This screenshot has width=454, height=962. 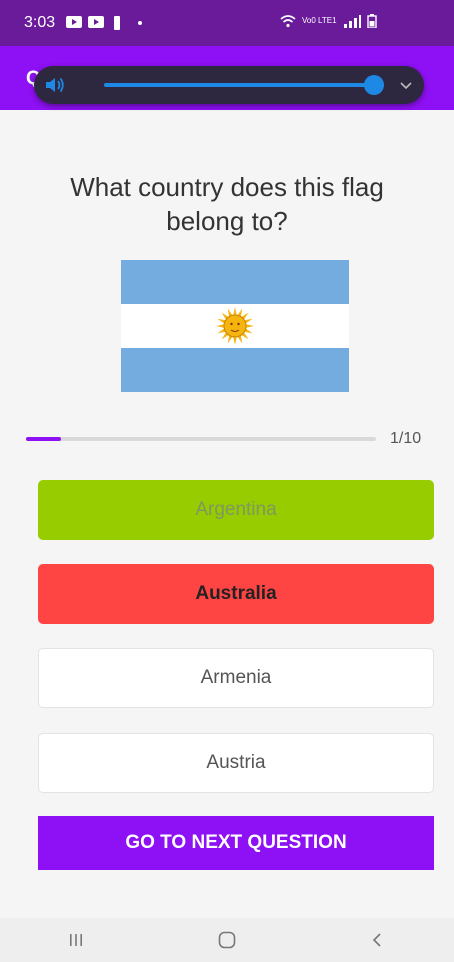 What do you see at coordinates (227, 204) in the screenshot?
I see `question-text: What country does this flag belong to?` at bounding box center [227, 204].